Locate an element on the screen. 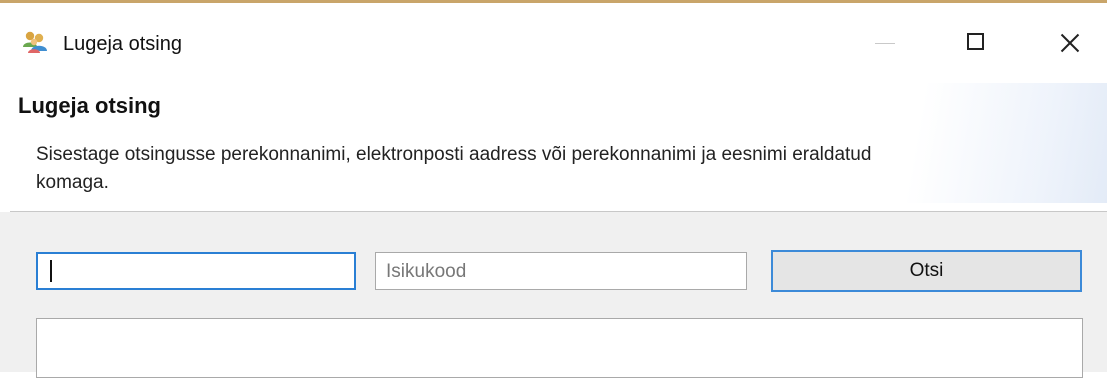  search-button-label: Otsi is located at coordinates (926, 270).